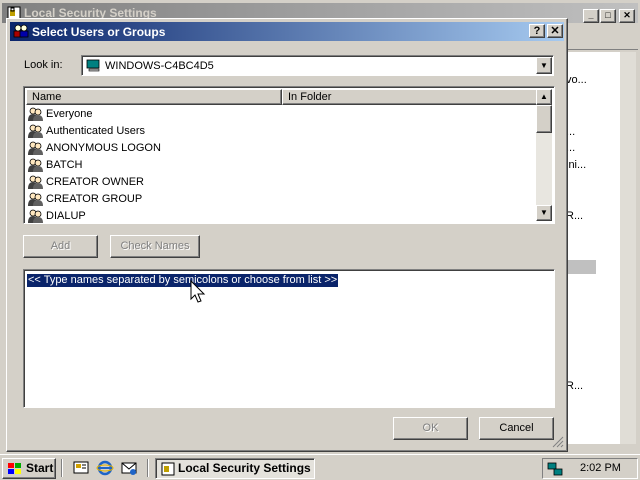 Image resolution: width=640 pixels, height=480 pixels. What do you see at coordinates (544, 119) in the screenshot?
I see `scroll-thumb` at bounding box center [544, 119].